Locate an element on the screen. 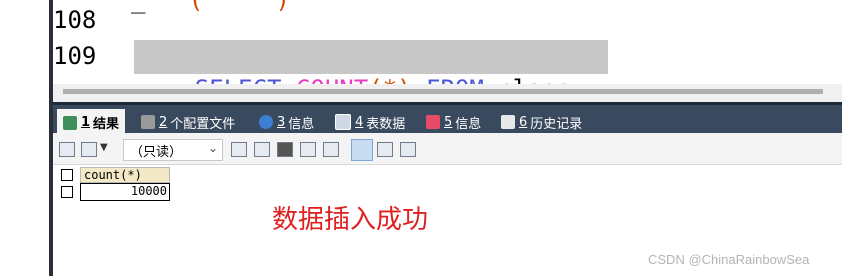 This screenshot has height=276, width=842. cancel-icon is located at coordinates (331, 149).